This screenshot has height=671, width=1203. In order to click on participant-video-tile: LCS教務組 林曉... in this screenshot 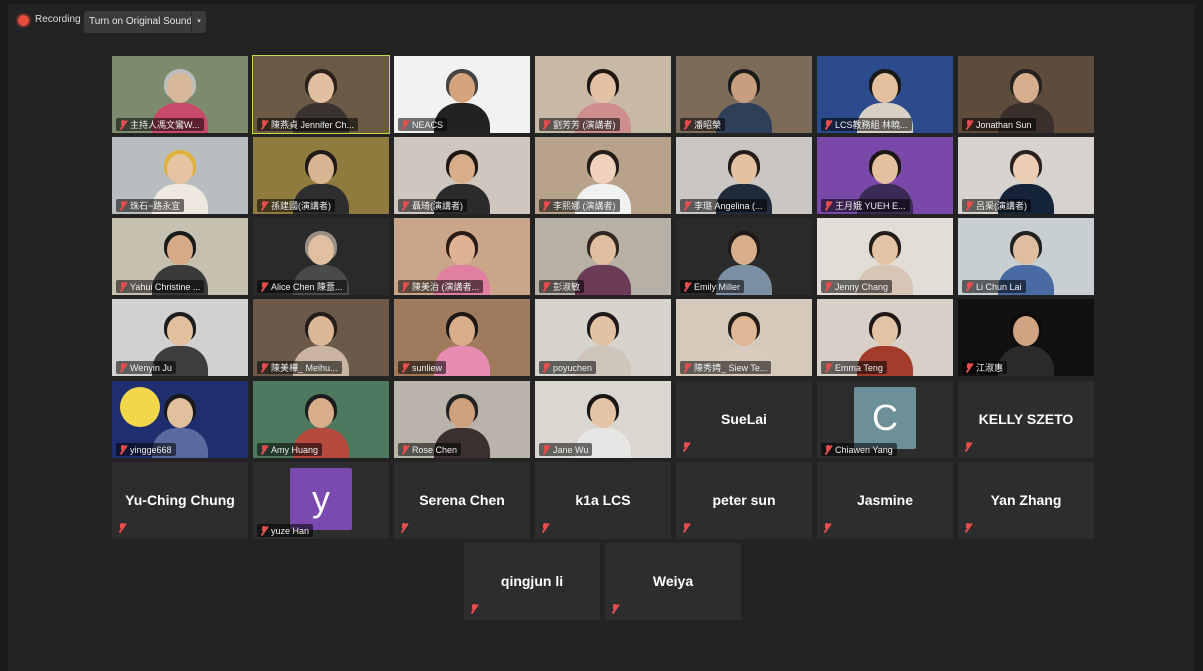, I will do `click(885, 94)`.